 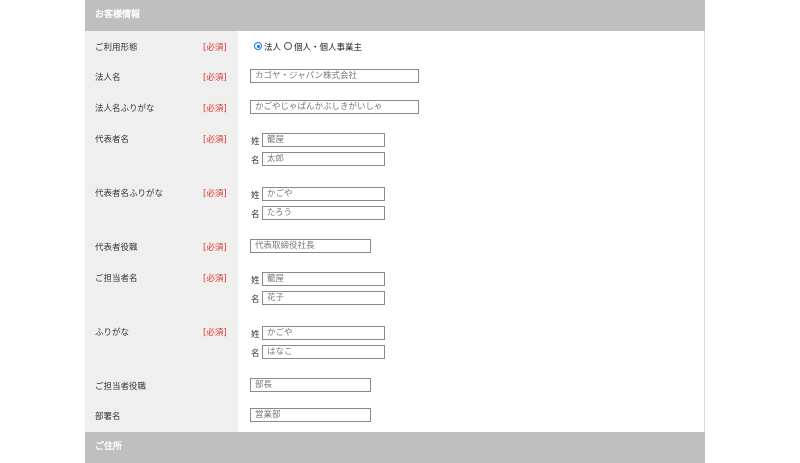 I want to click on rep-name-label: 代表者名, so click(x=112, y=140).